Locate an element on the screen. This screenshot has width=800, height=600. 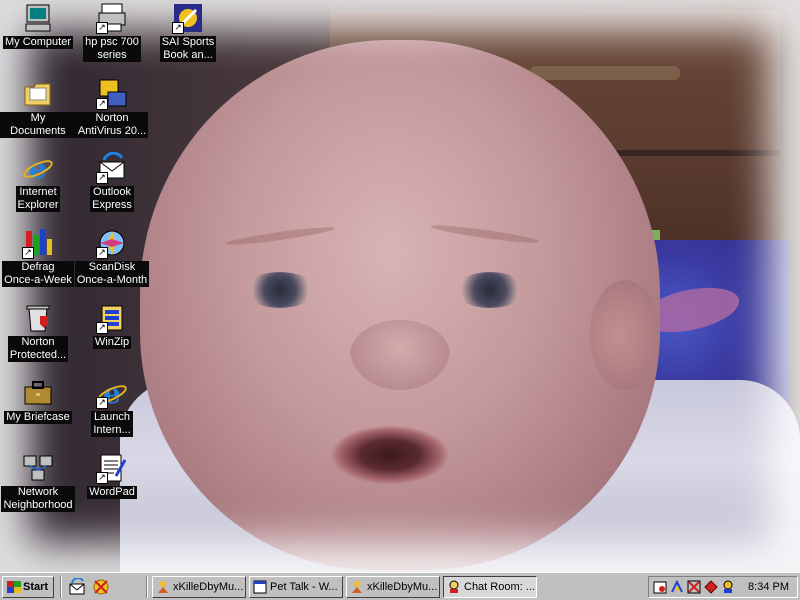
icon-label: hp psc 700 series is located at coordinates (112, 49).